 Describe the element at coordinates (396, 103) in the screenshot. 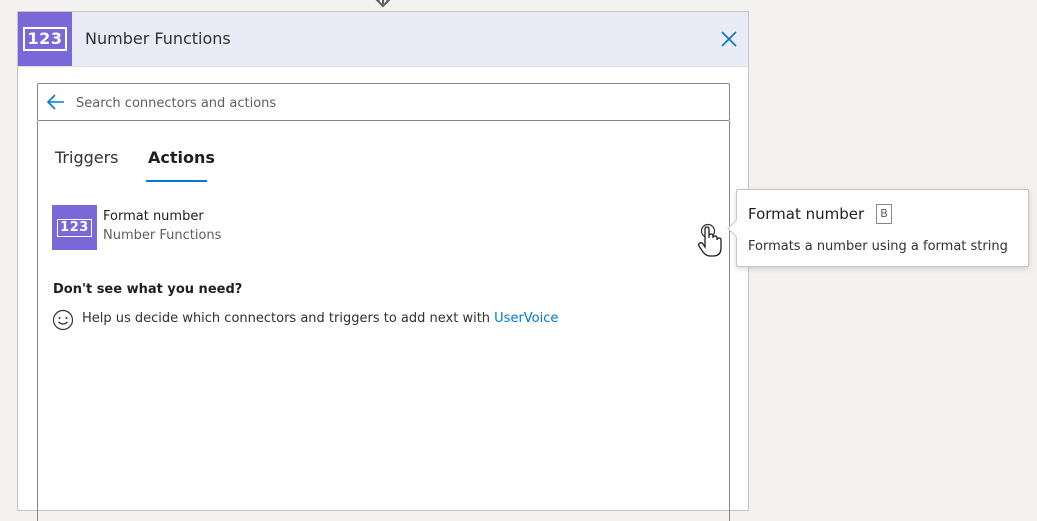

I see `search-input` at that location.